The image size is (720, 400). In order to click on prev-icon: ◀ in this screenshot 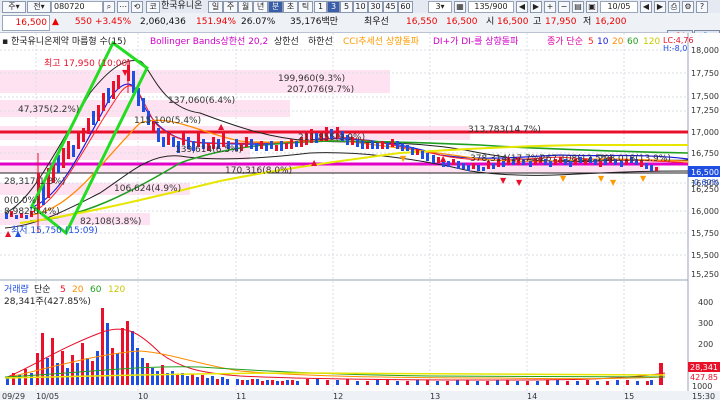, I will do `click(522, 7)`.